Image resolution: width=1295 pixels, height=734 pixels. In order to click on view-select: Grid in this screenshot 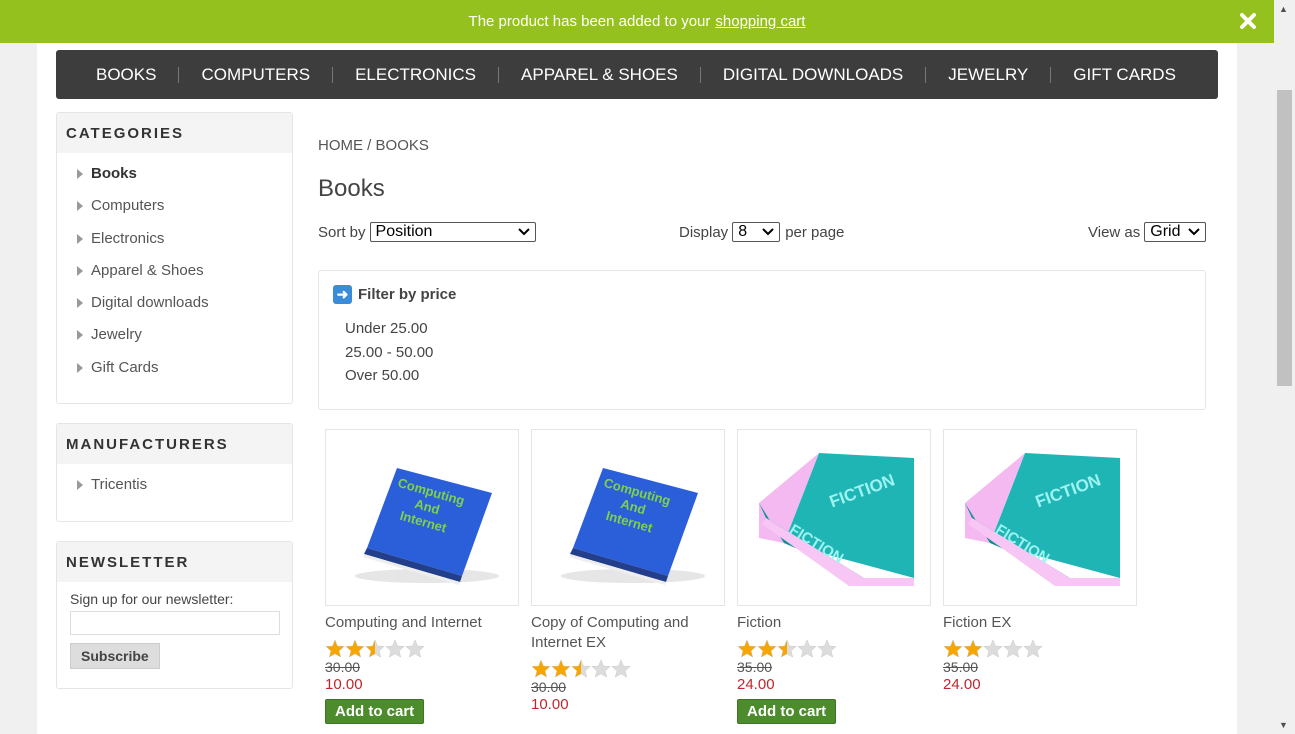, I will do `click(1175, 232)`.